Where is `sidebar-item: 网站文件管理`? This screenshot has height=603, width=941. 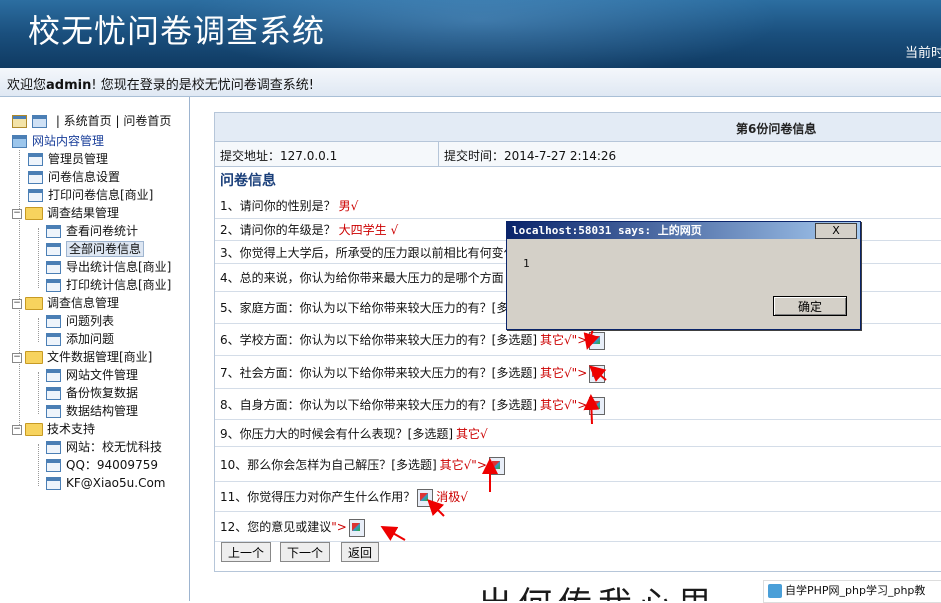 sidebar-item: 网站文件管理 is located at coordinates (92, 375).